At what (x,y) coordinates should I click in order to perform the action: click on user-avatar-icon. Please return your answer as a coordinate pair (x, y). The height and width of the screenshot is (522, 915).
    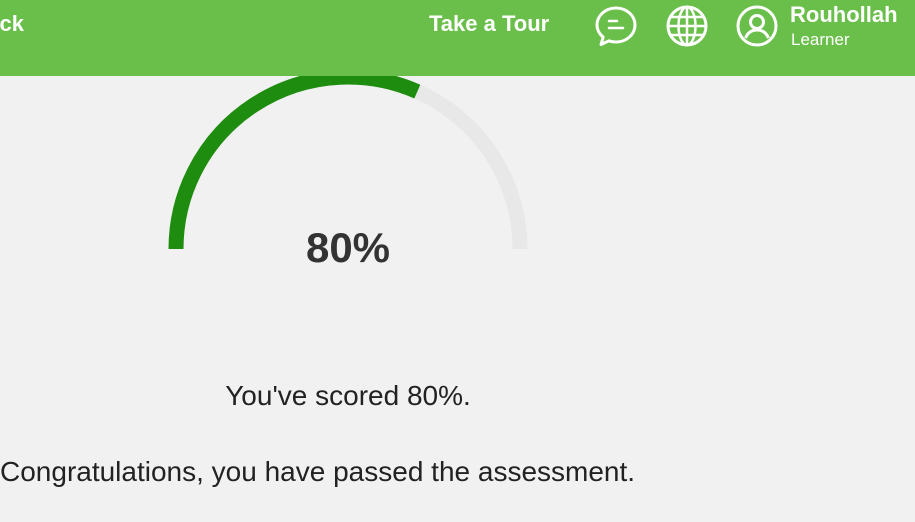
    Looking at the image, I should click on (757, 26).